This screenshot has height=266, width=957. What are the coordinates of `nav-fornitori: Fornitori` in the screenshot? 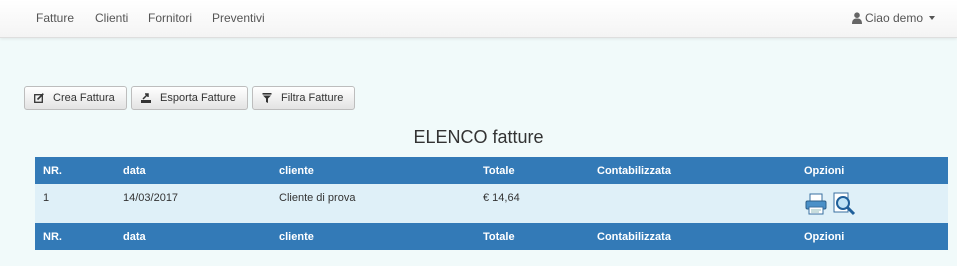 It's located at (170, 18).